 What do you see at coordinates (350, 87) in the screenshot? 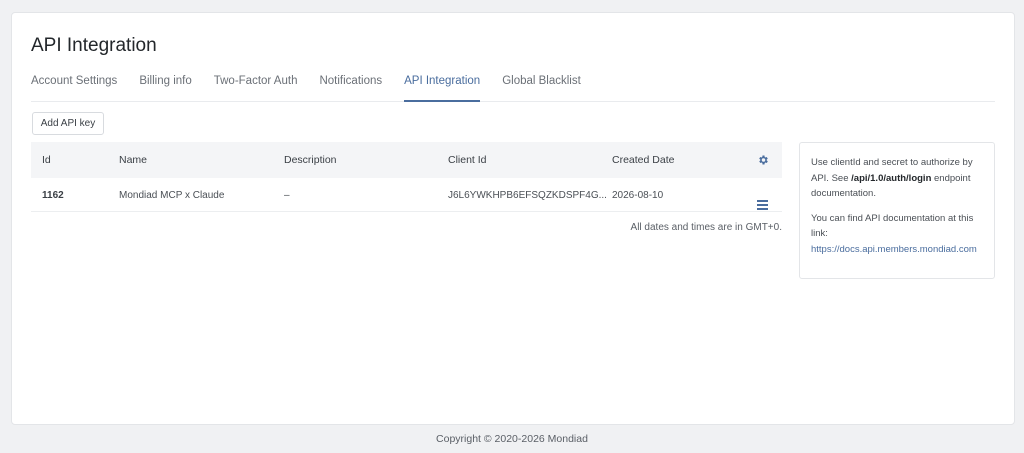
I see `tab-notifications: Notifications` at bounding box center [350, 87].